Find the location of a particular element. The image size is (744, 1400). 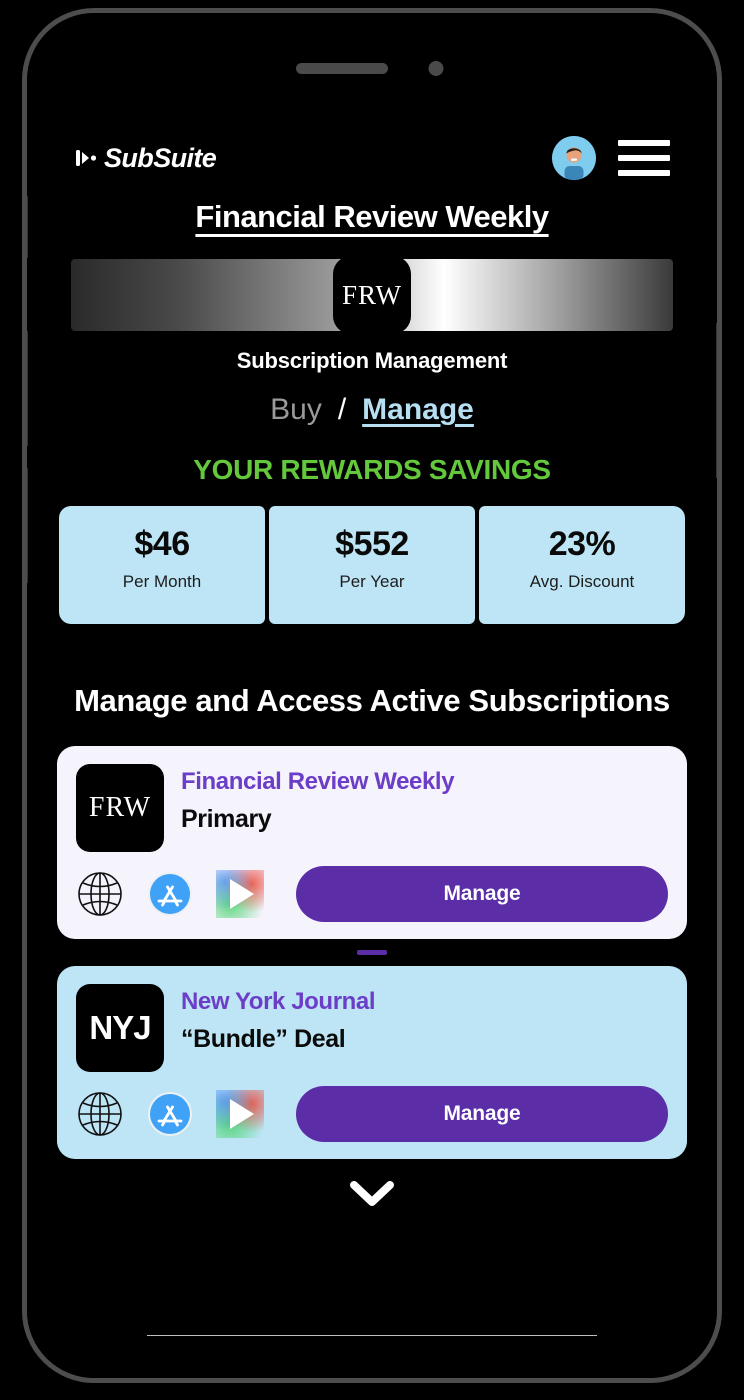

brand-logo: SubSuite is located at coordinates (145, 158).